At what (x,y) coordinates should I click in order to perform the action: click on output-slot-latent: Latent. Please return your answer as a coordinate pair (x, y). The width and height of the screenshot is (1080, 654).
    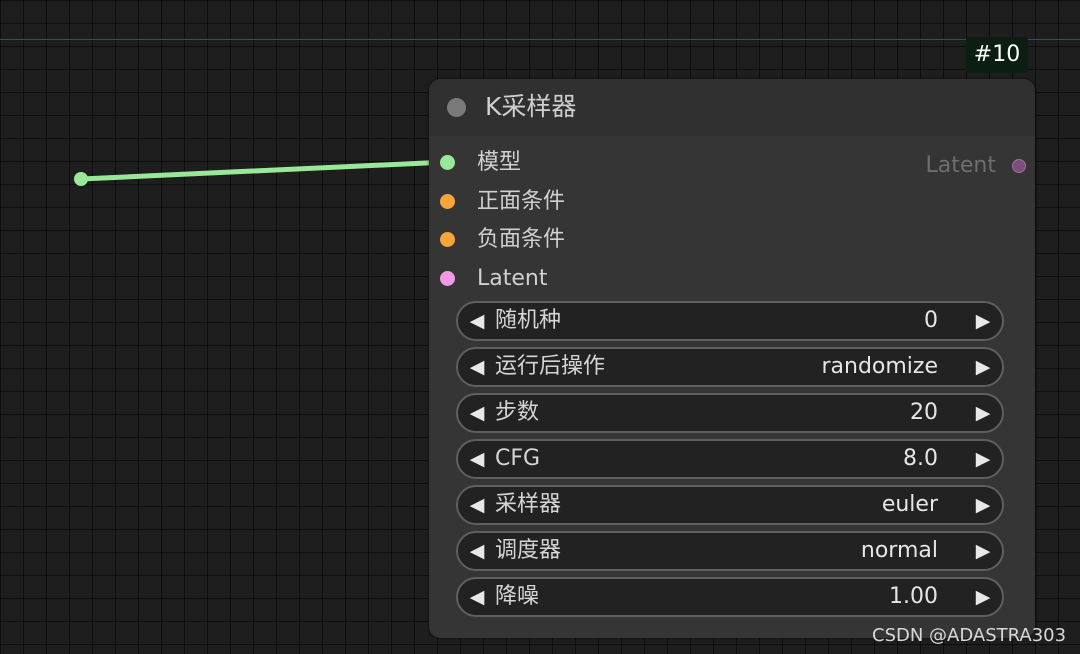
    Looking at the image, I should click on (974, 166).